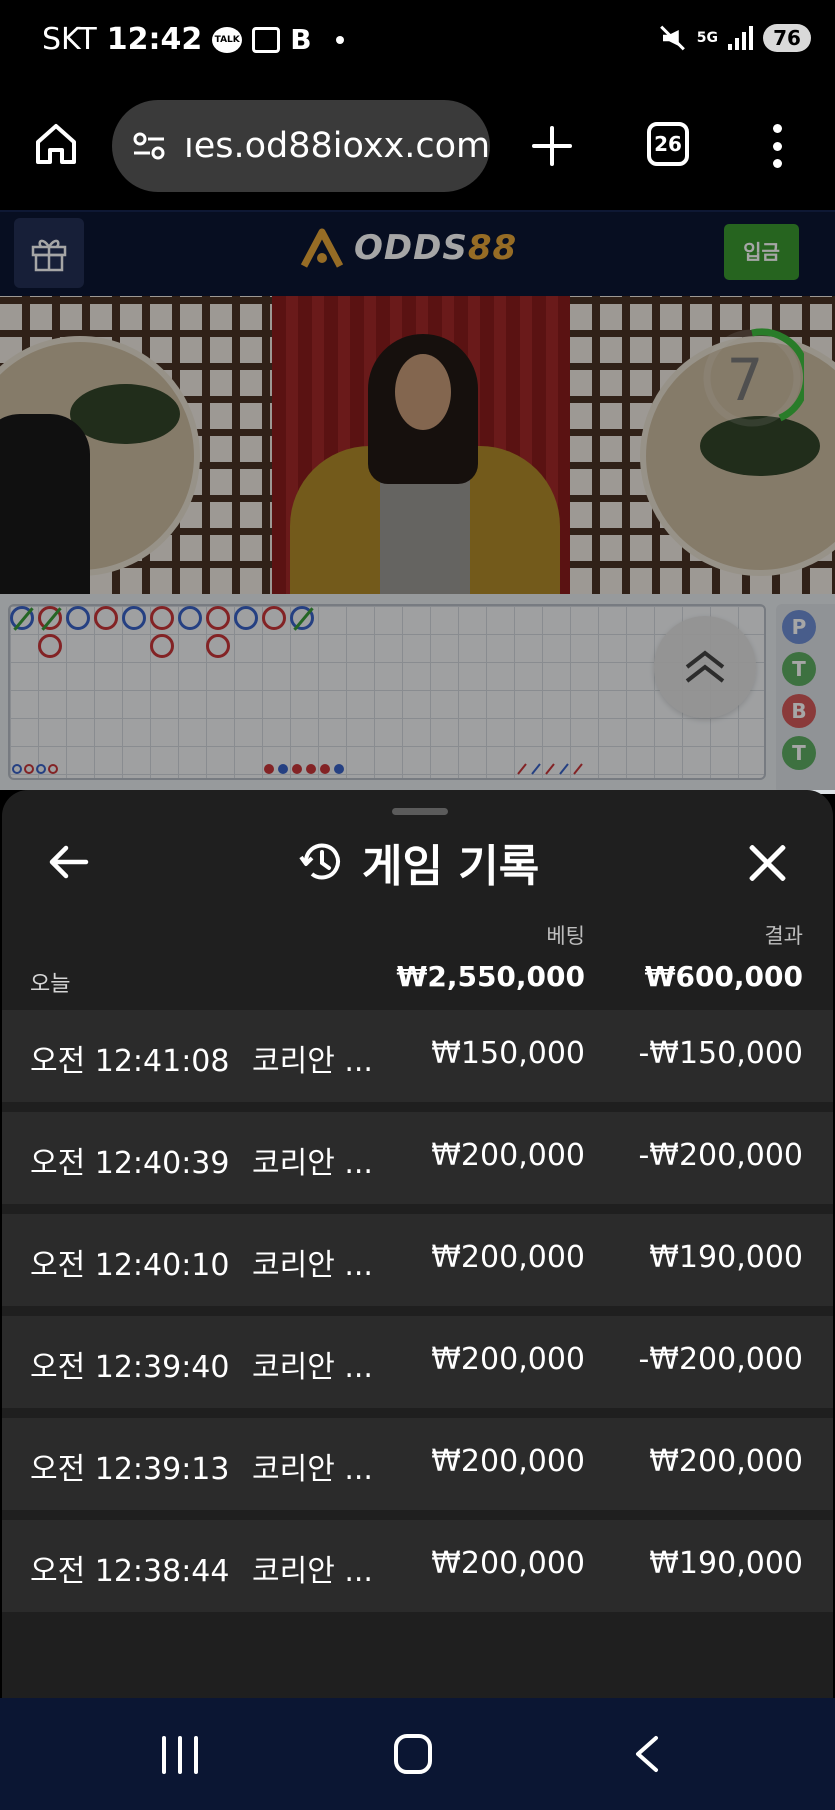  Describe the element at coordinates (130, 1469) in the screenshot. I see `row-time: 오전 12:39:13` at that location.